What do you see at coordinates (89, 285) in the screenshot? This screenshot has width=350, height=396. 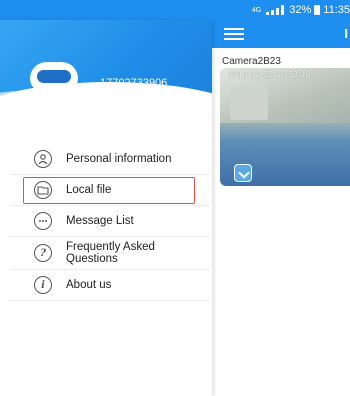 I see `menu-item-label: About us` at bounding box center [89, 285].